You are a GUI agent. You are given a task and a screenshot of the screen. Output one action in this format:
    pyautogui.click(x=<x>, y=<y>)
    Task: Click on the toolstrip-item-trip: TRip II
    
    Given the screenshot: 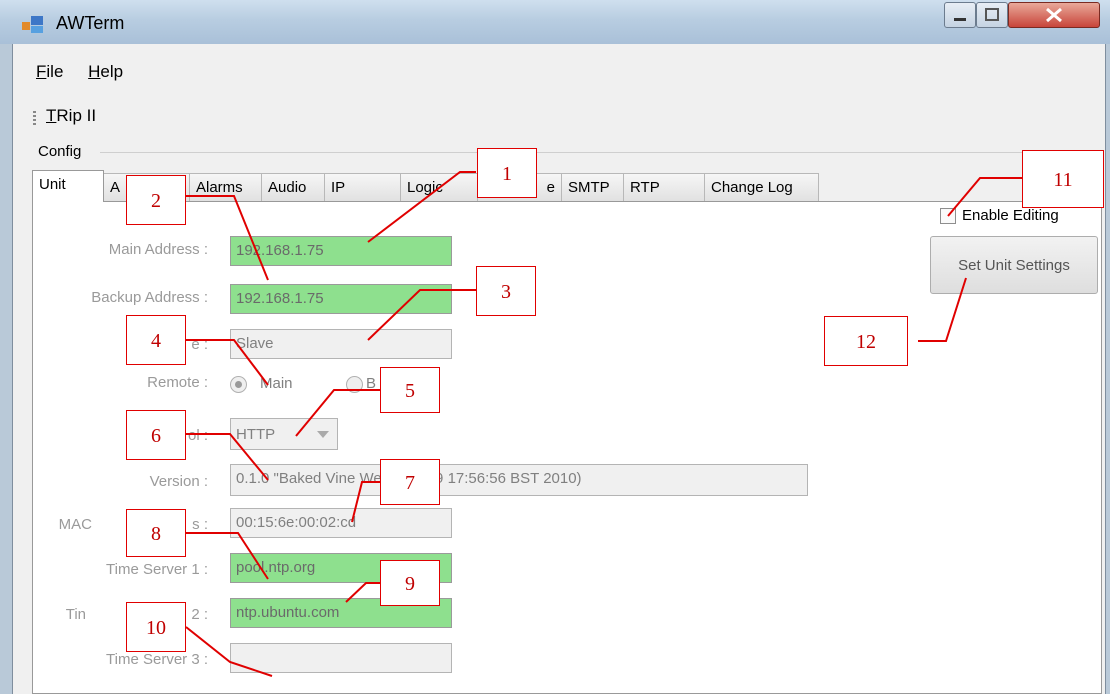 What is the action you would take?
    pyautogui.click(x=71, y=116)
    